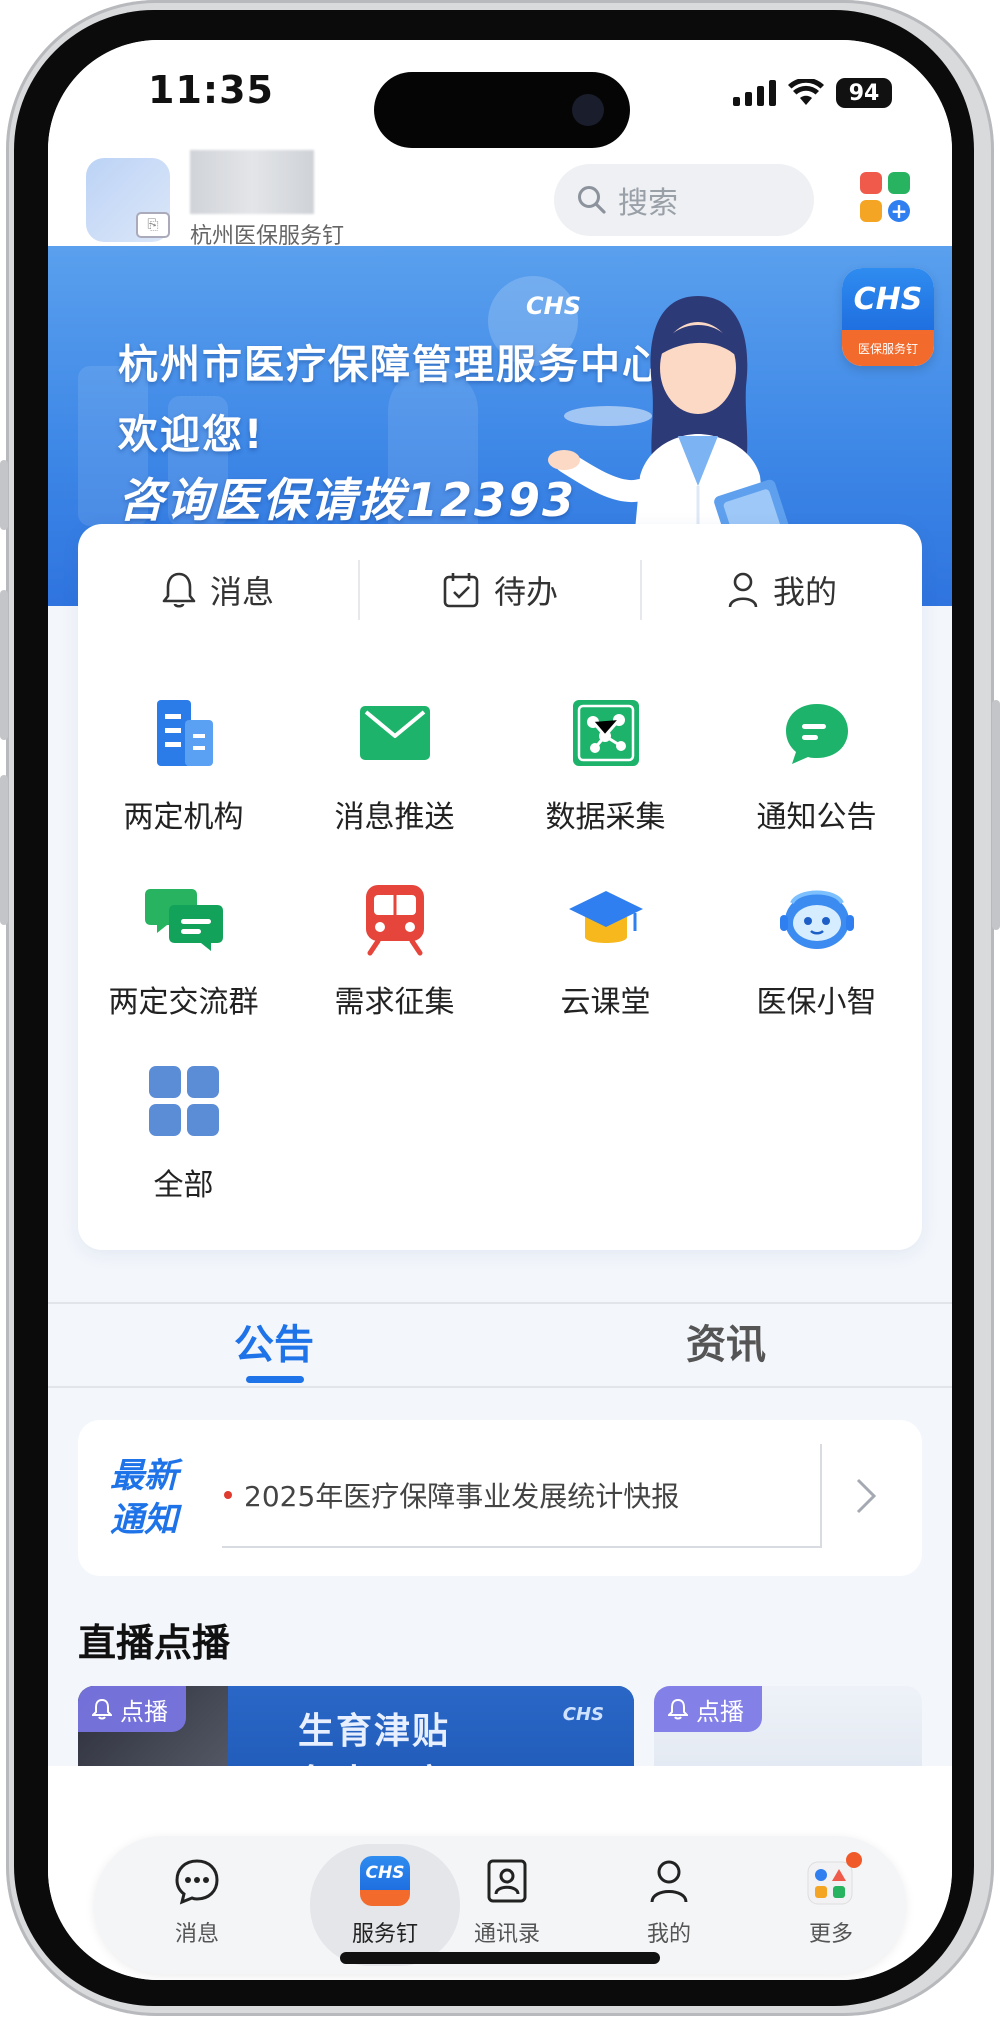 The image size is (1000, 2019). What do you see at coordinates (500, 1958) in the screenshot?
I see `home-indicator` at bounding box center [500, 1958].